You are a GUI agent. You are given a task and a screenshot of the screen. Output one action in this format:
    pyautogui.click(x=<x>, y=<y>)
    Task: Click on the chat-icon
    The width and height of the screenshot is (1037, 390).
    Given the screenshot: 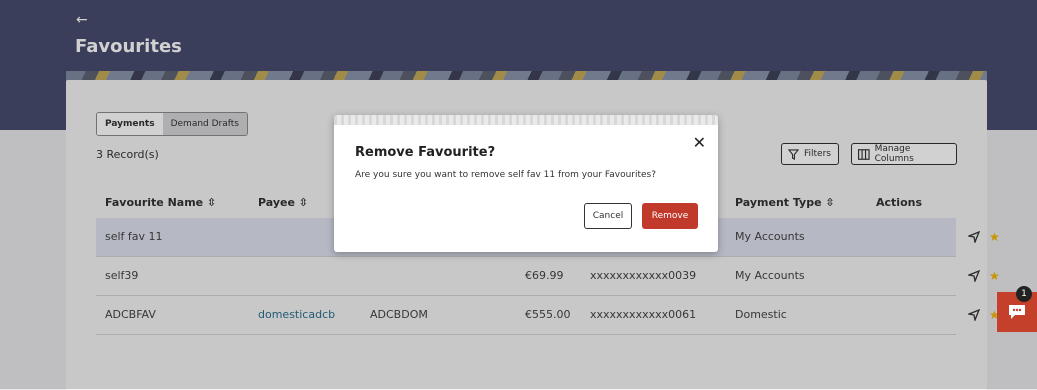 What is the action you would take?
    pyautogui.click(x=1017, y=312)
    